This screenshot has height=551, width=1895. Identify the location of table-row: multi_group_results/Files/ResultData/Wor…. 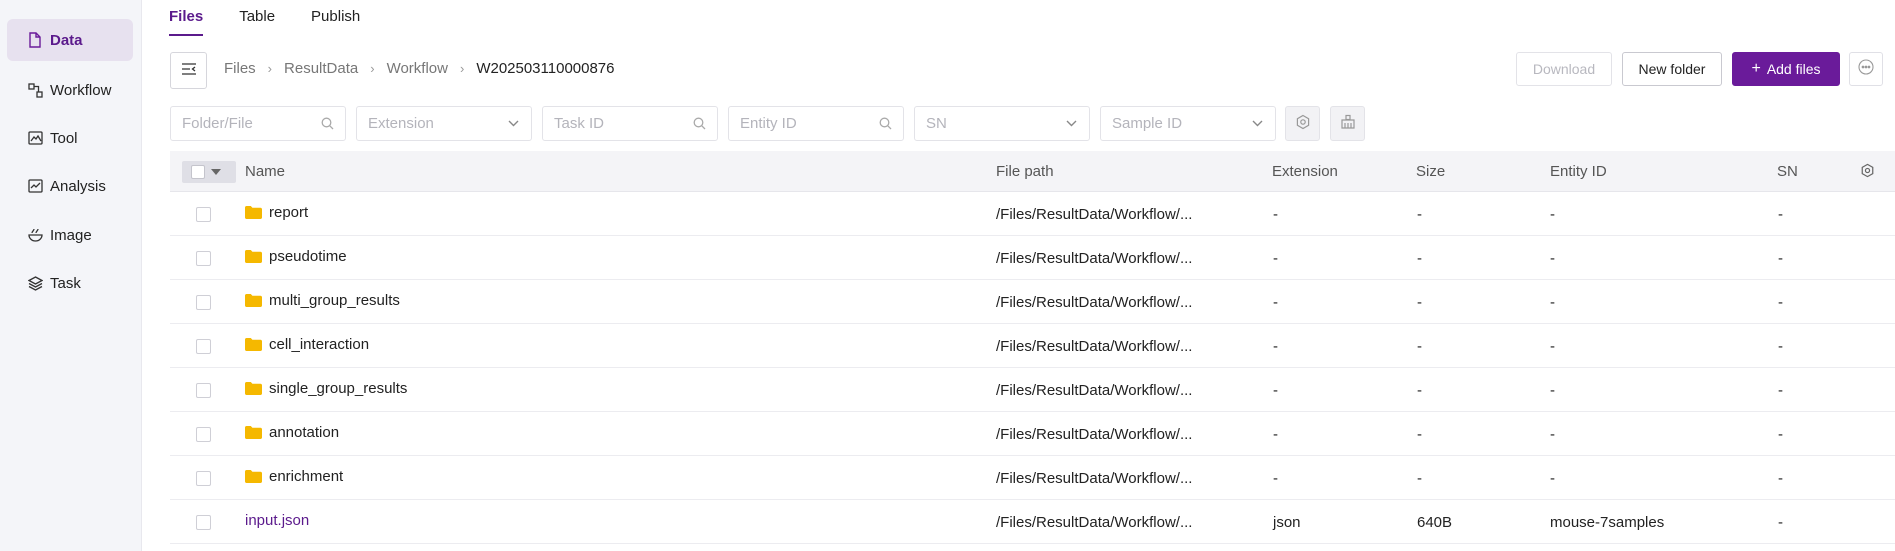
(1032, 302).